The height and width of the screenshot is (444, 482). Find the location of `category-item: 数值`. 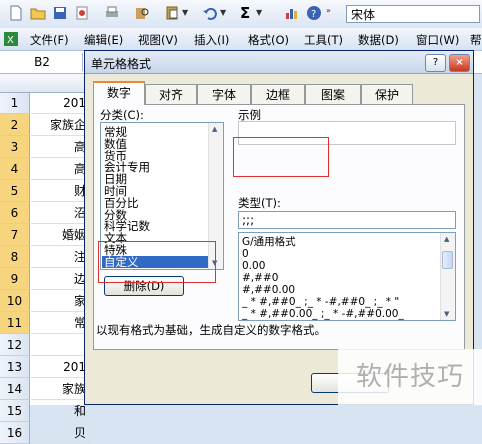

category-item: 数值 is located at coordinates (115, 144).